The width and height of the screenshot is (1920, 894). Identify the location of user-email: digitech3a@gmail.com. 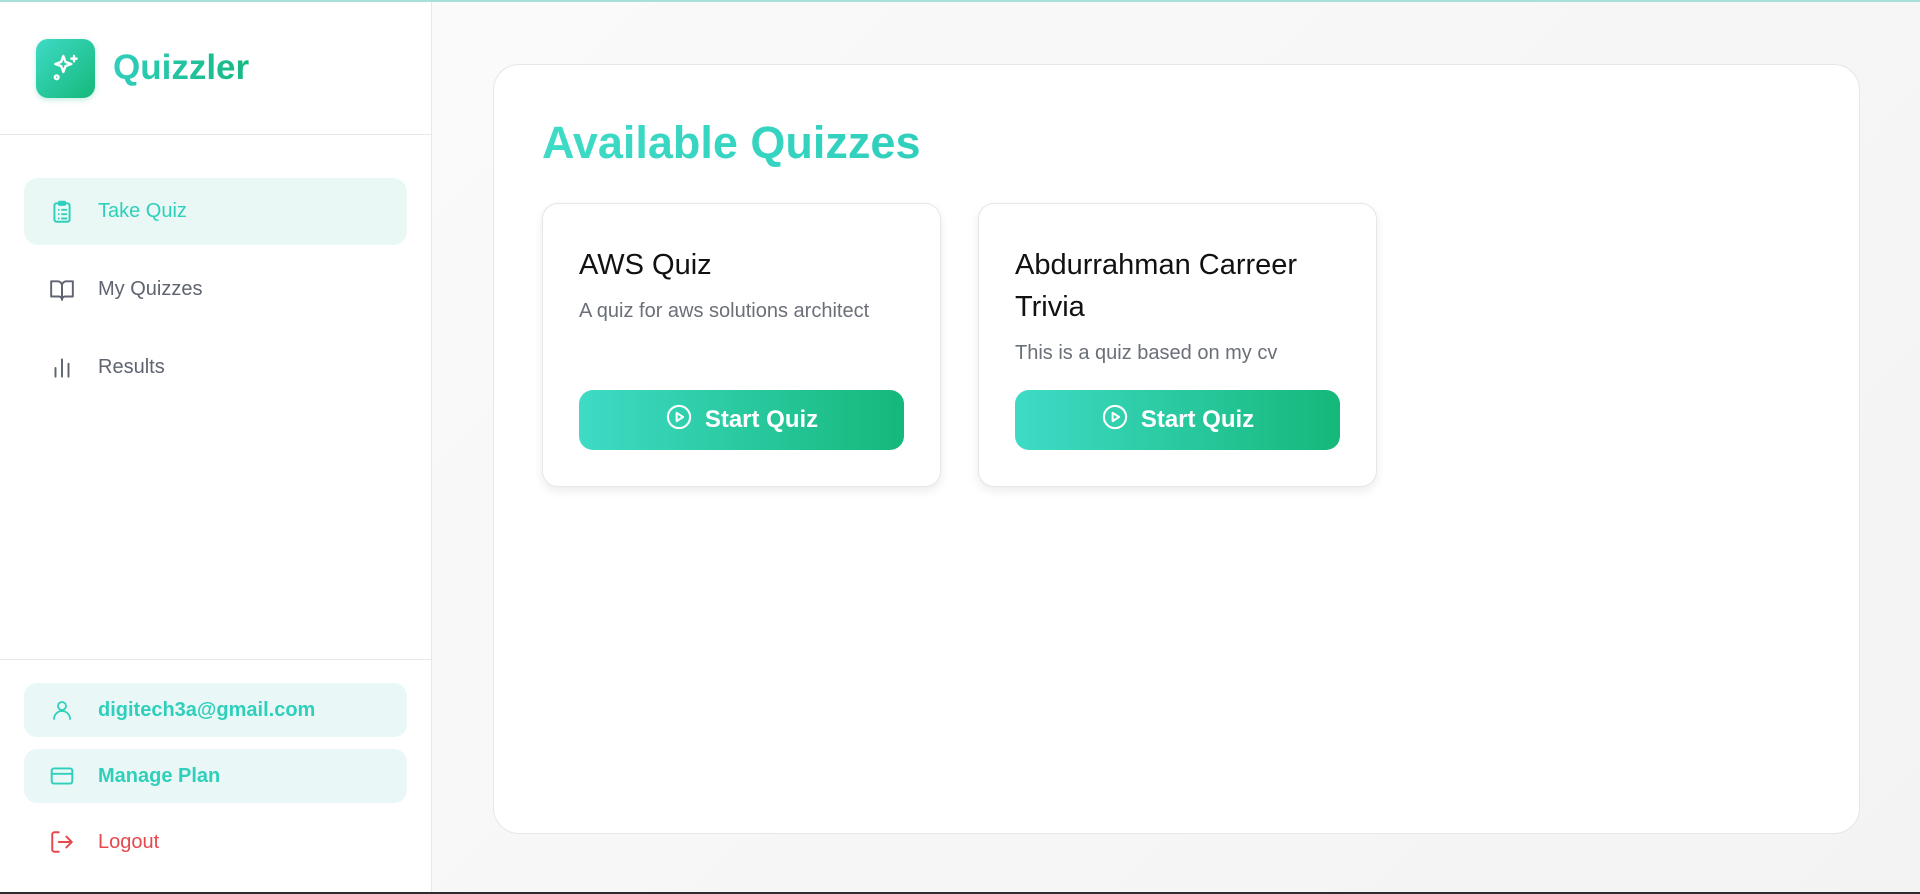
(207, 709).